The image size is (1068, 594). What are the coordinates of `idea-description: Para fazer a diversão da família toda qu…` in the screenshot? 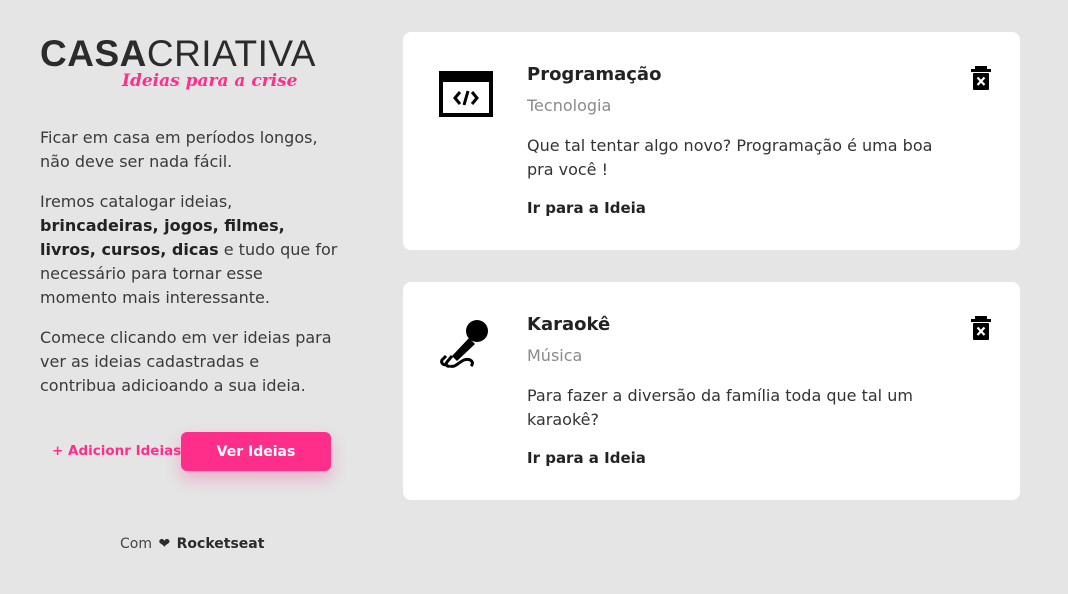 It's located at (720, 407).